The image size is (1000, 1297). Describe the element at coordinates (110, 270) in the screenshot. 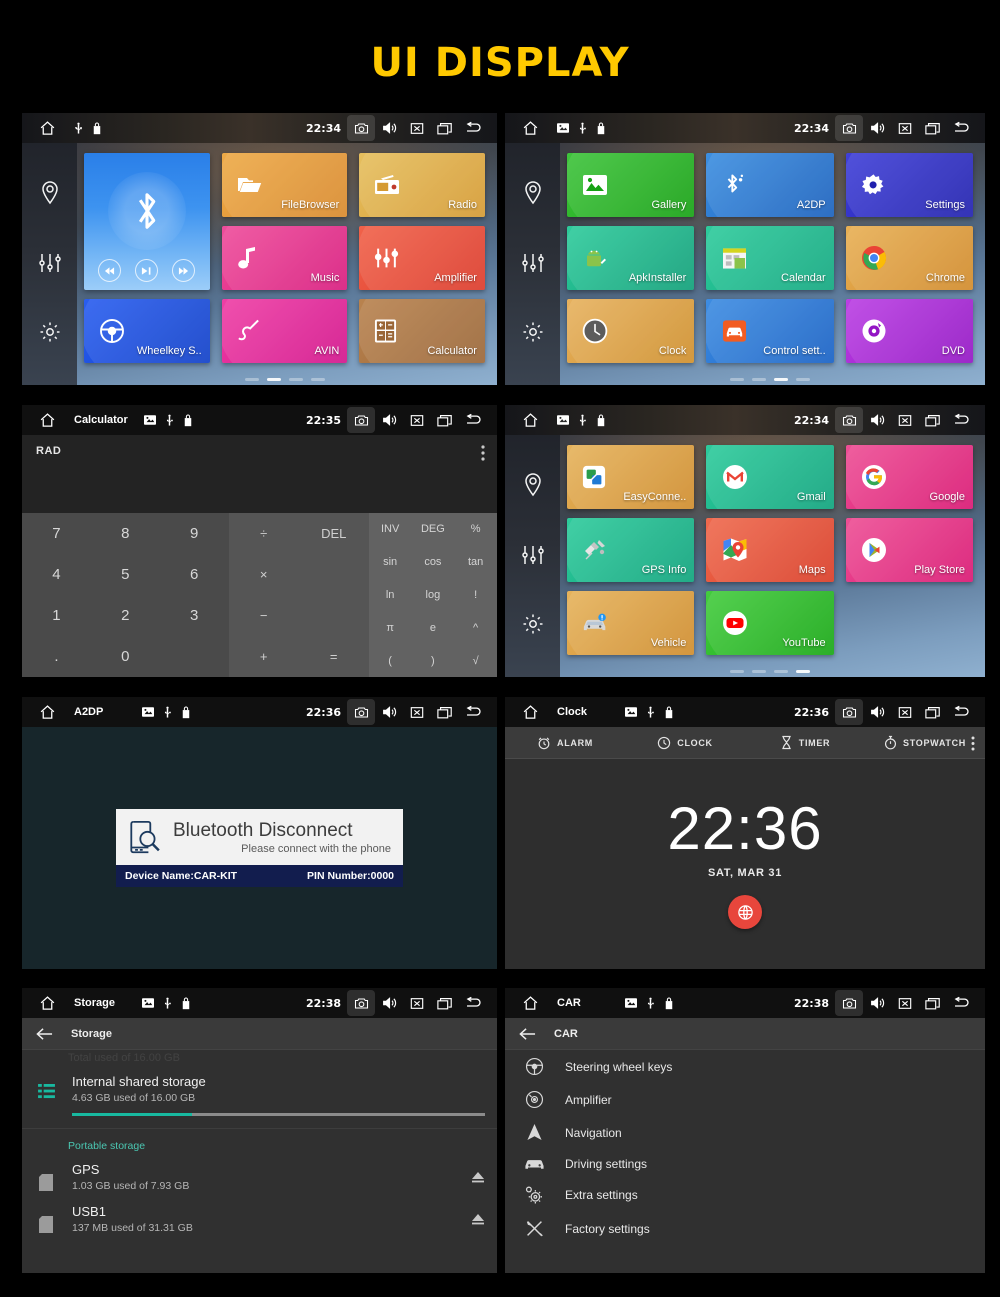

I see `prev-track-button` at that location.